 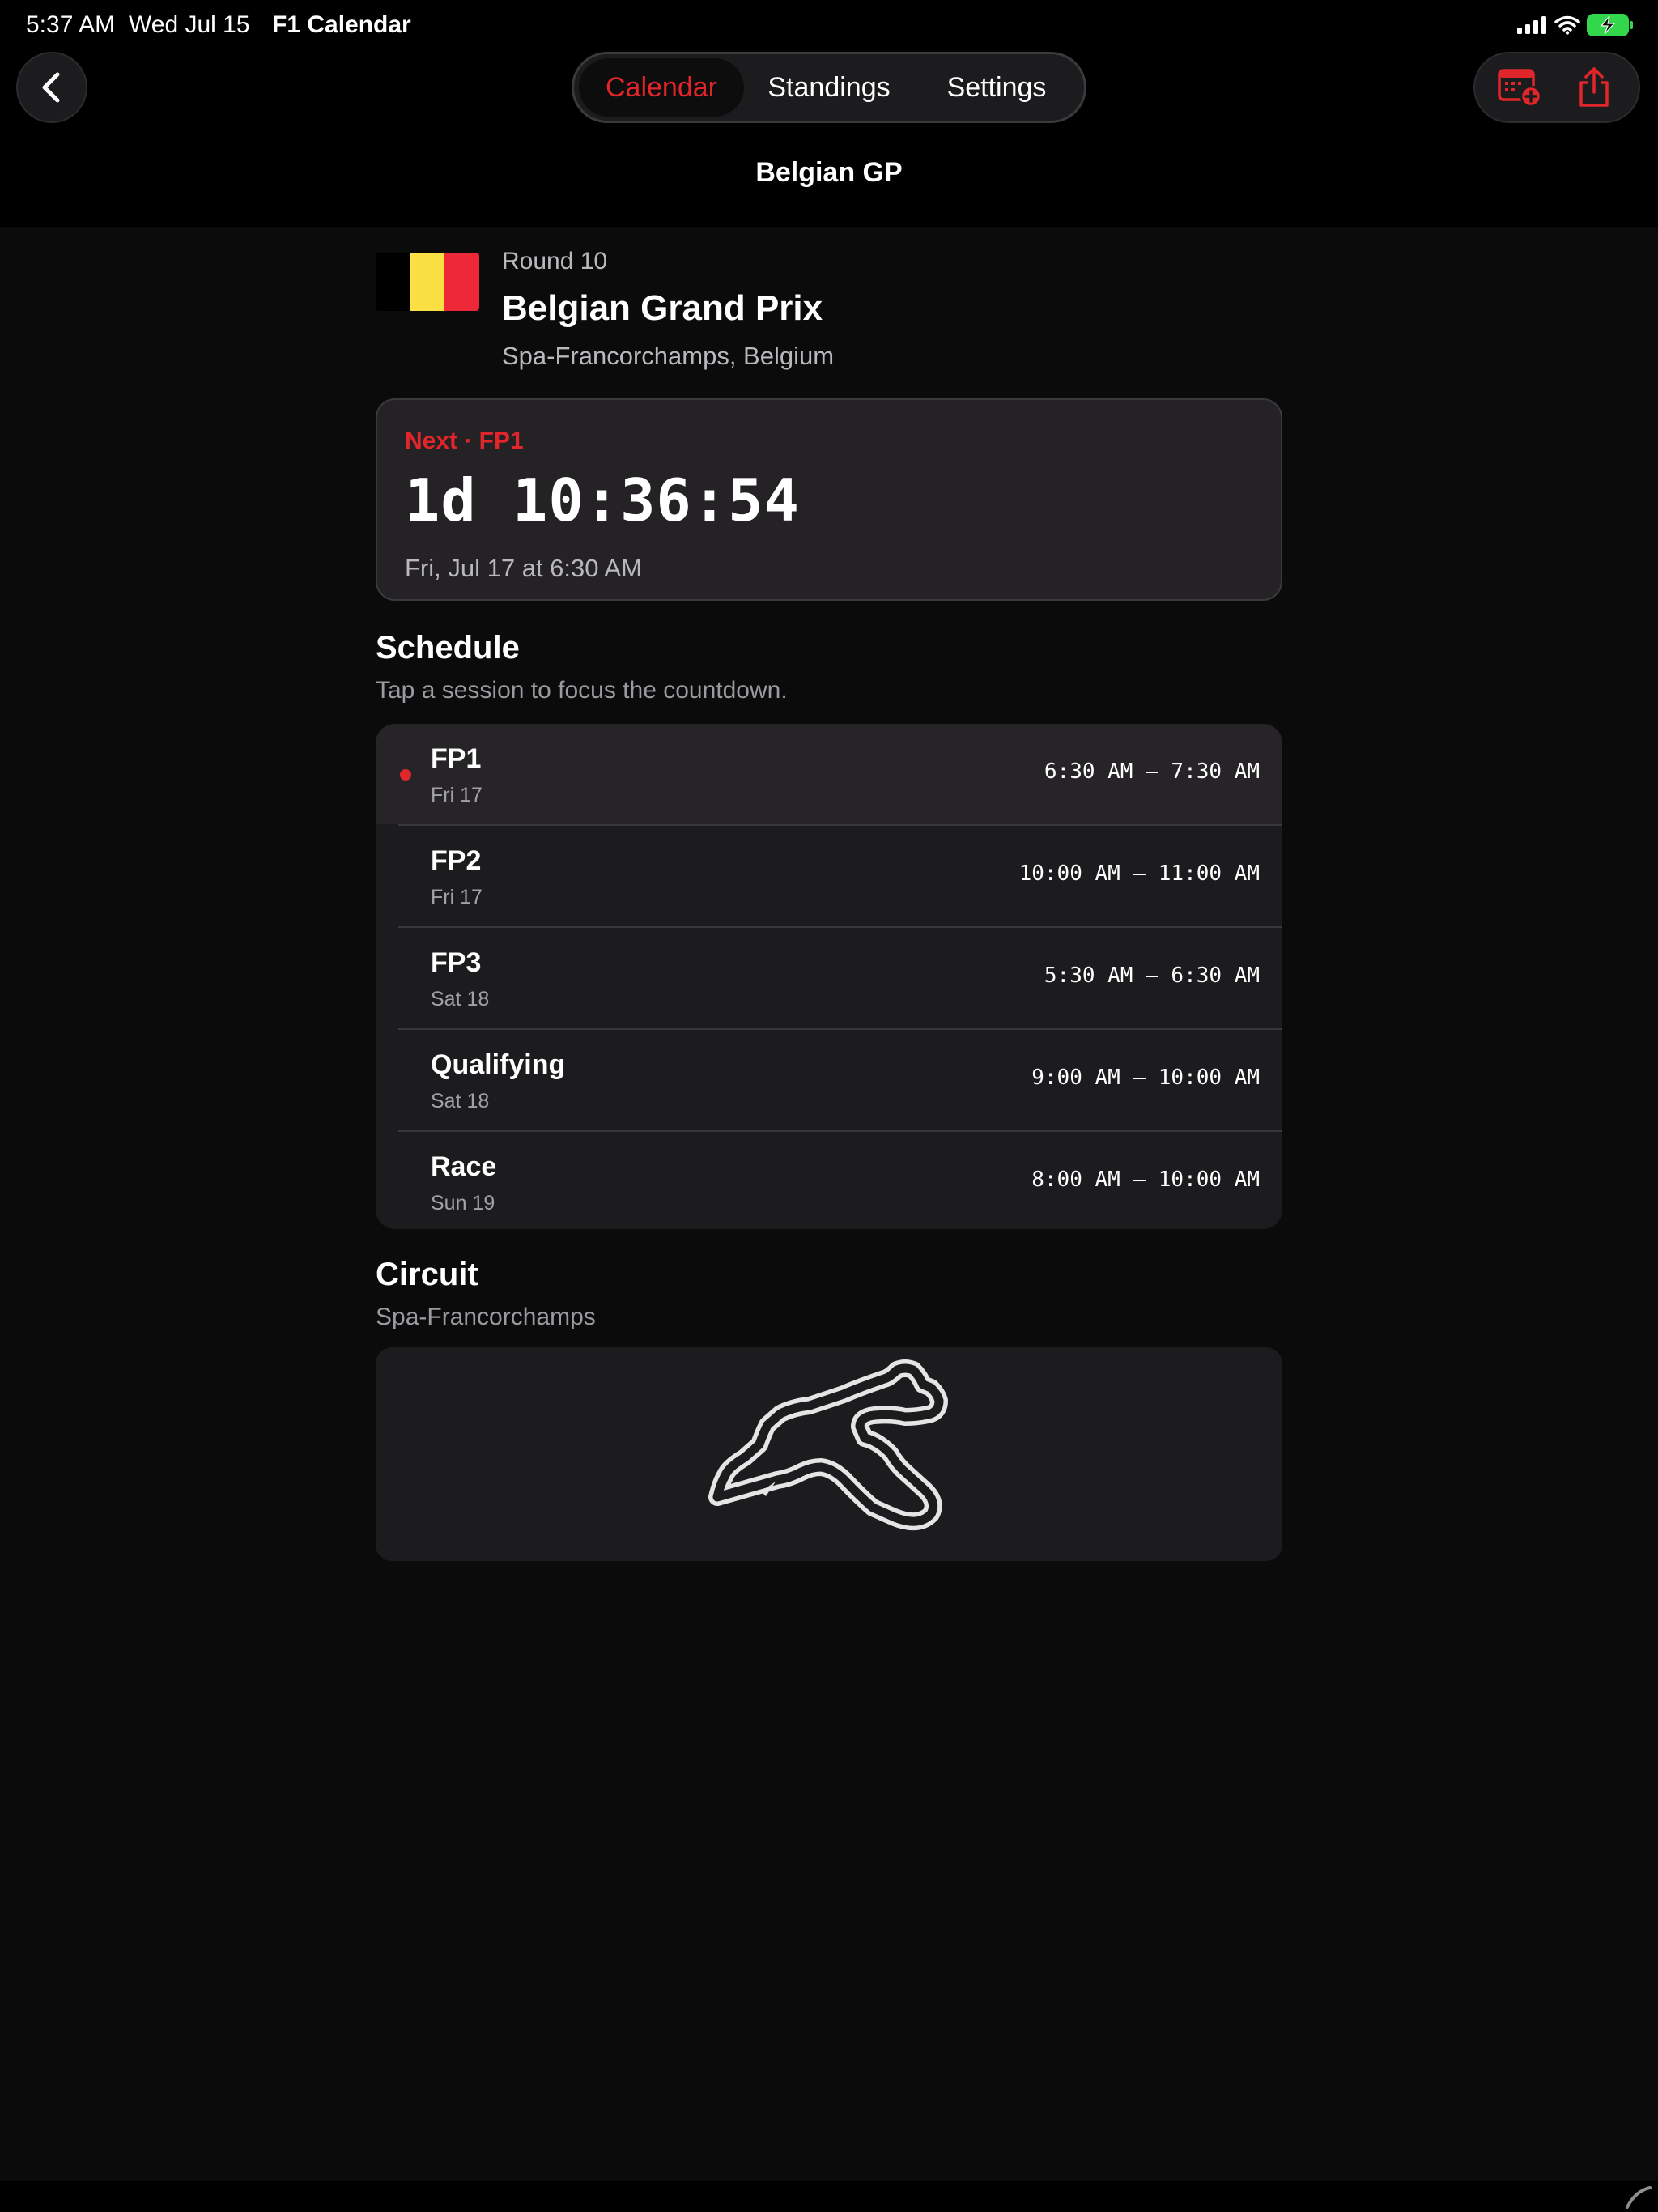 What do you see at coordinates (523, 568) in the screenshot?
I see `countdown-datetime: Fri, Jul 17 at 6:30 AM` at bounding box center [523, 568].